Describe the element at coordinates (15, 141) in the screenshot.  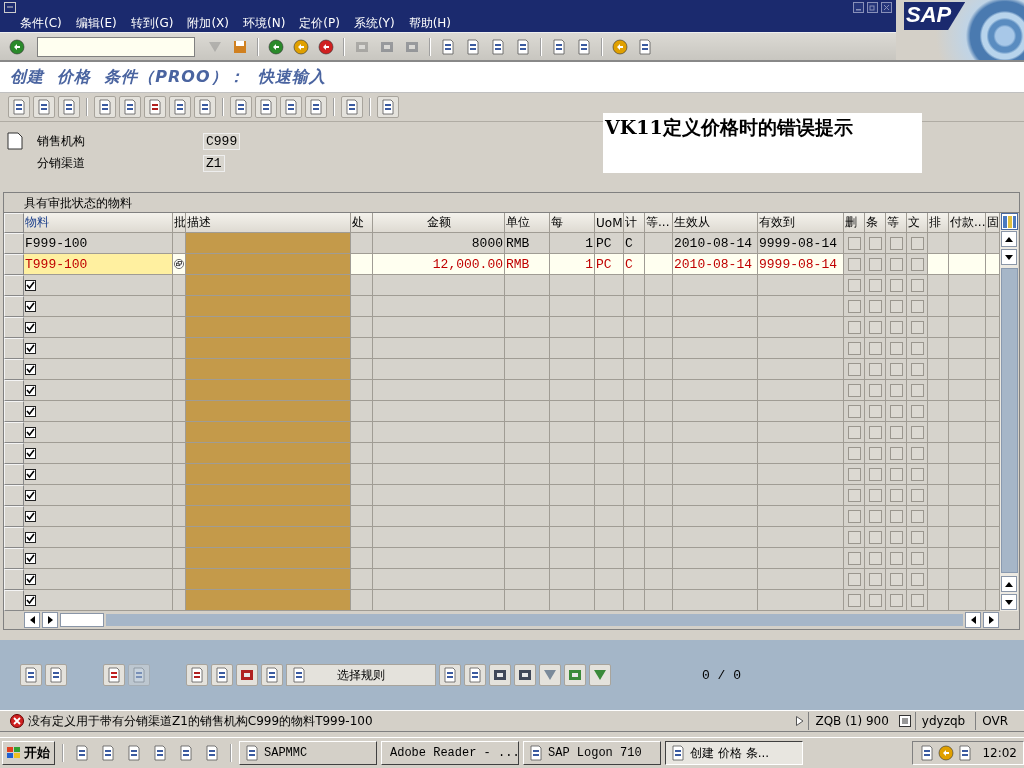
I see `document-icon` at that location.